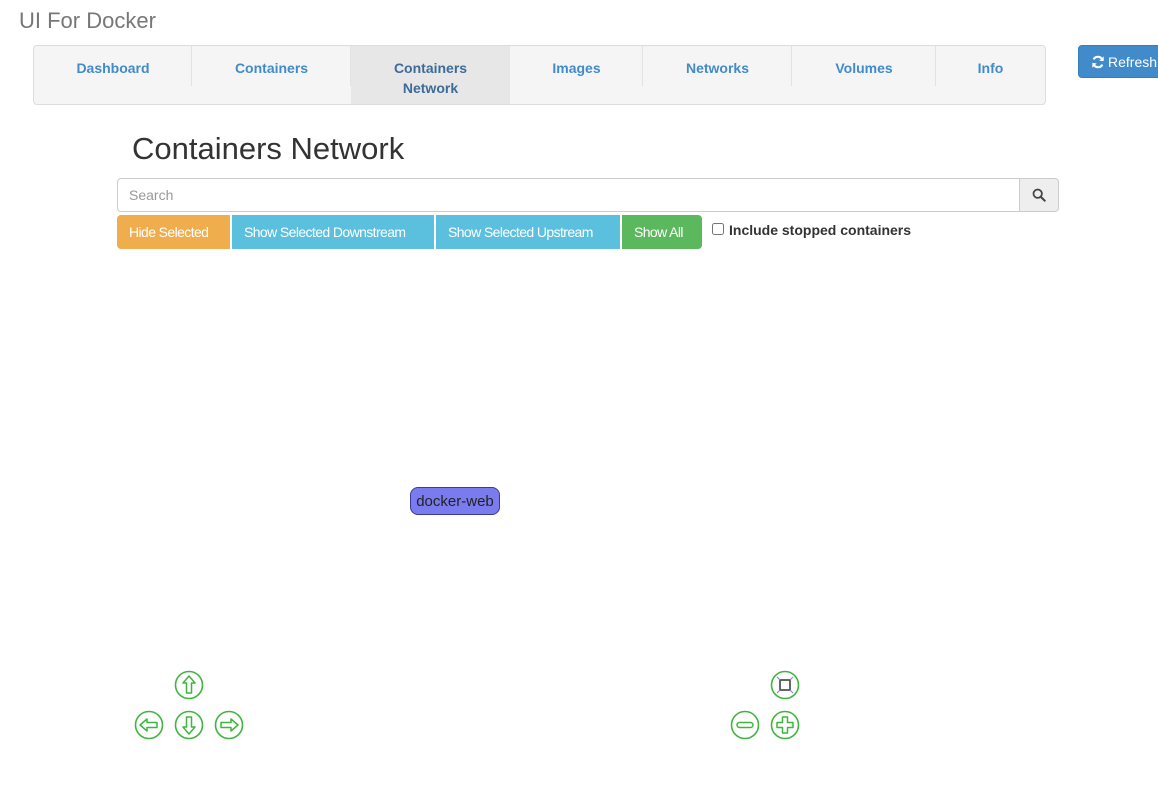  I want to click on graph-node: docker-web, so click(455, 501).